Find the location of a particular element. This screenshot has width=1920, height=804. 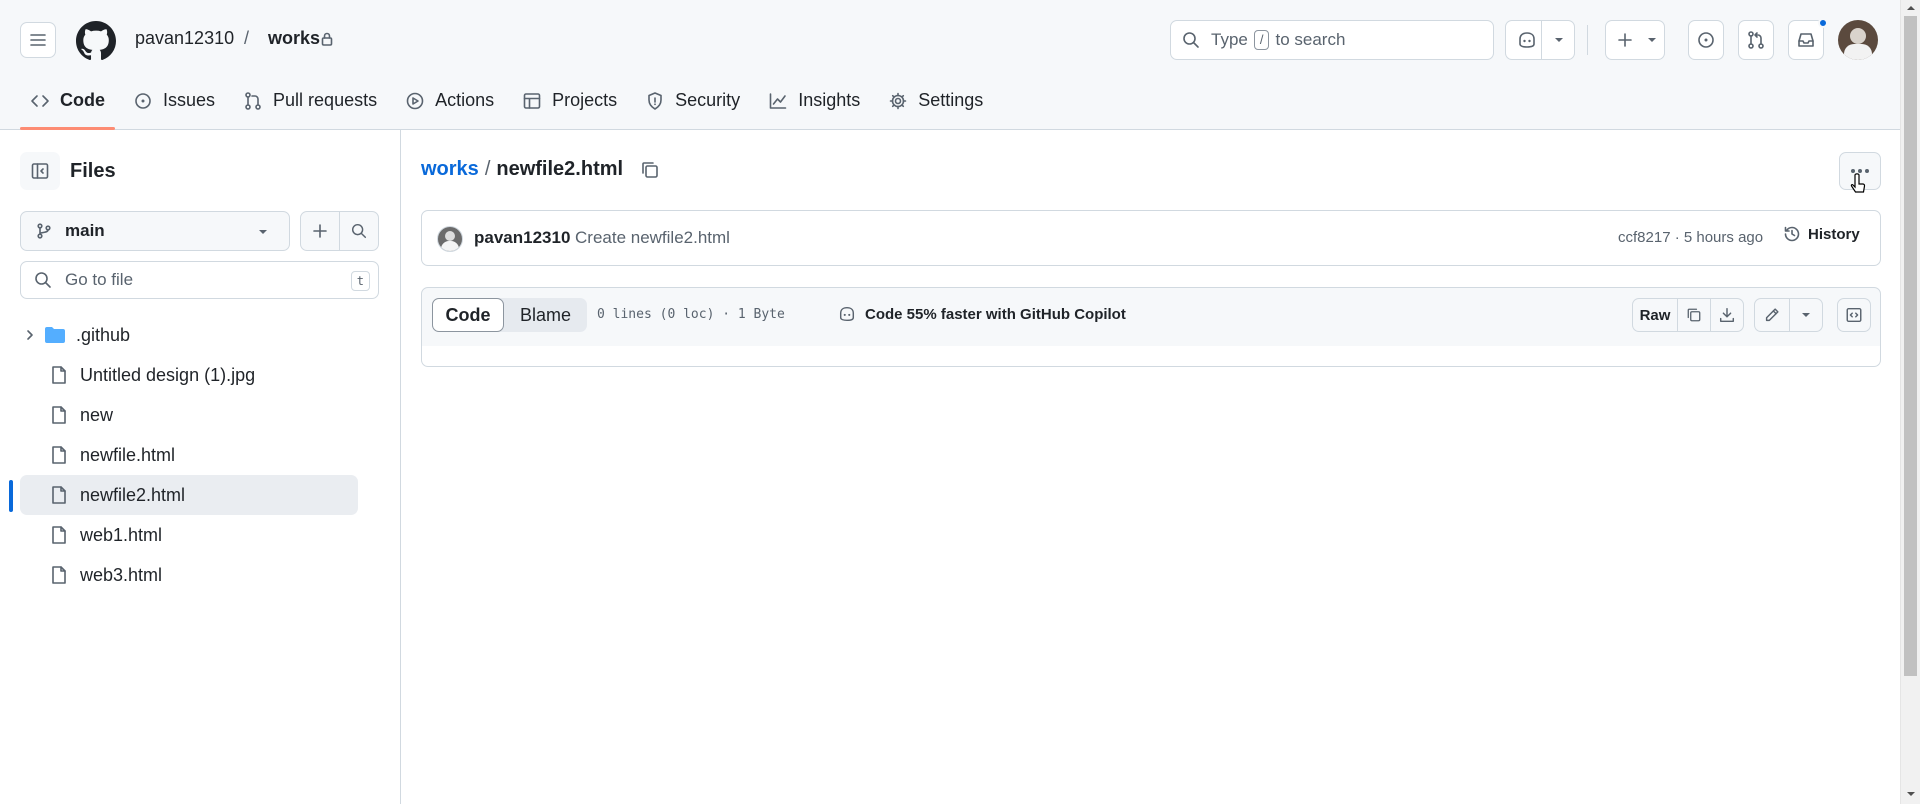

tree-item-label: newfile.html is located at coordinates (128, 454).